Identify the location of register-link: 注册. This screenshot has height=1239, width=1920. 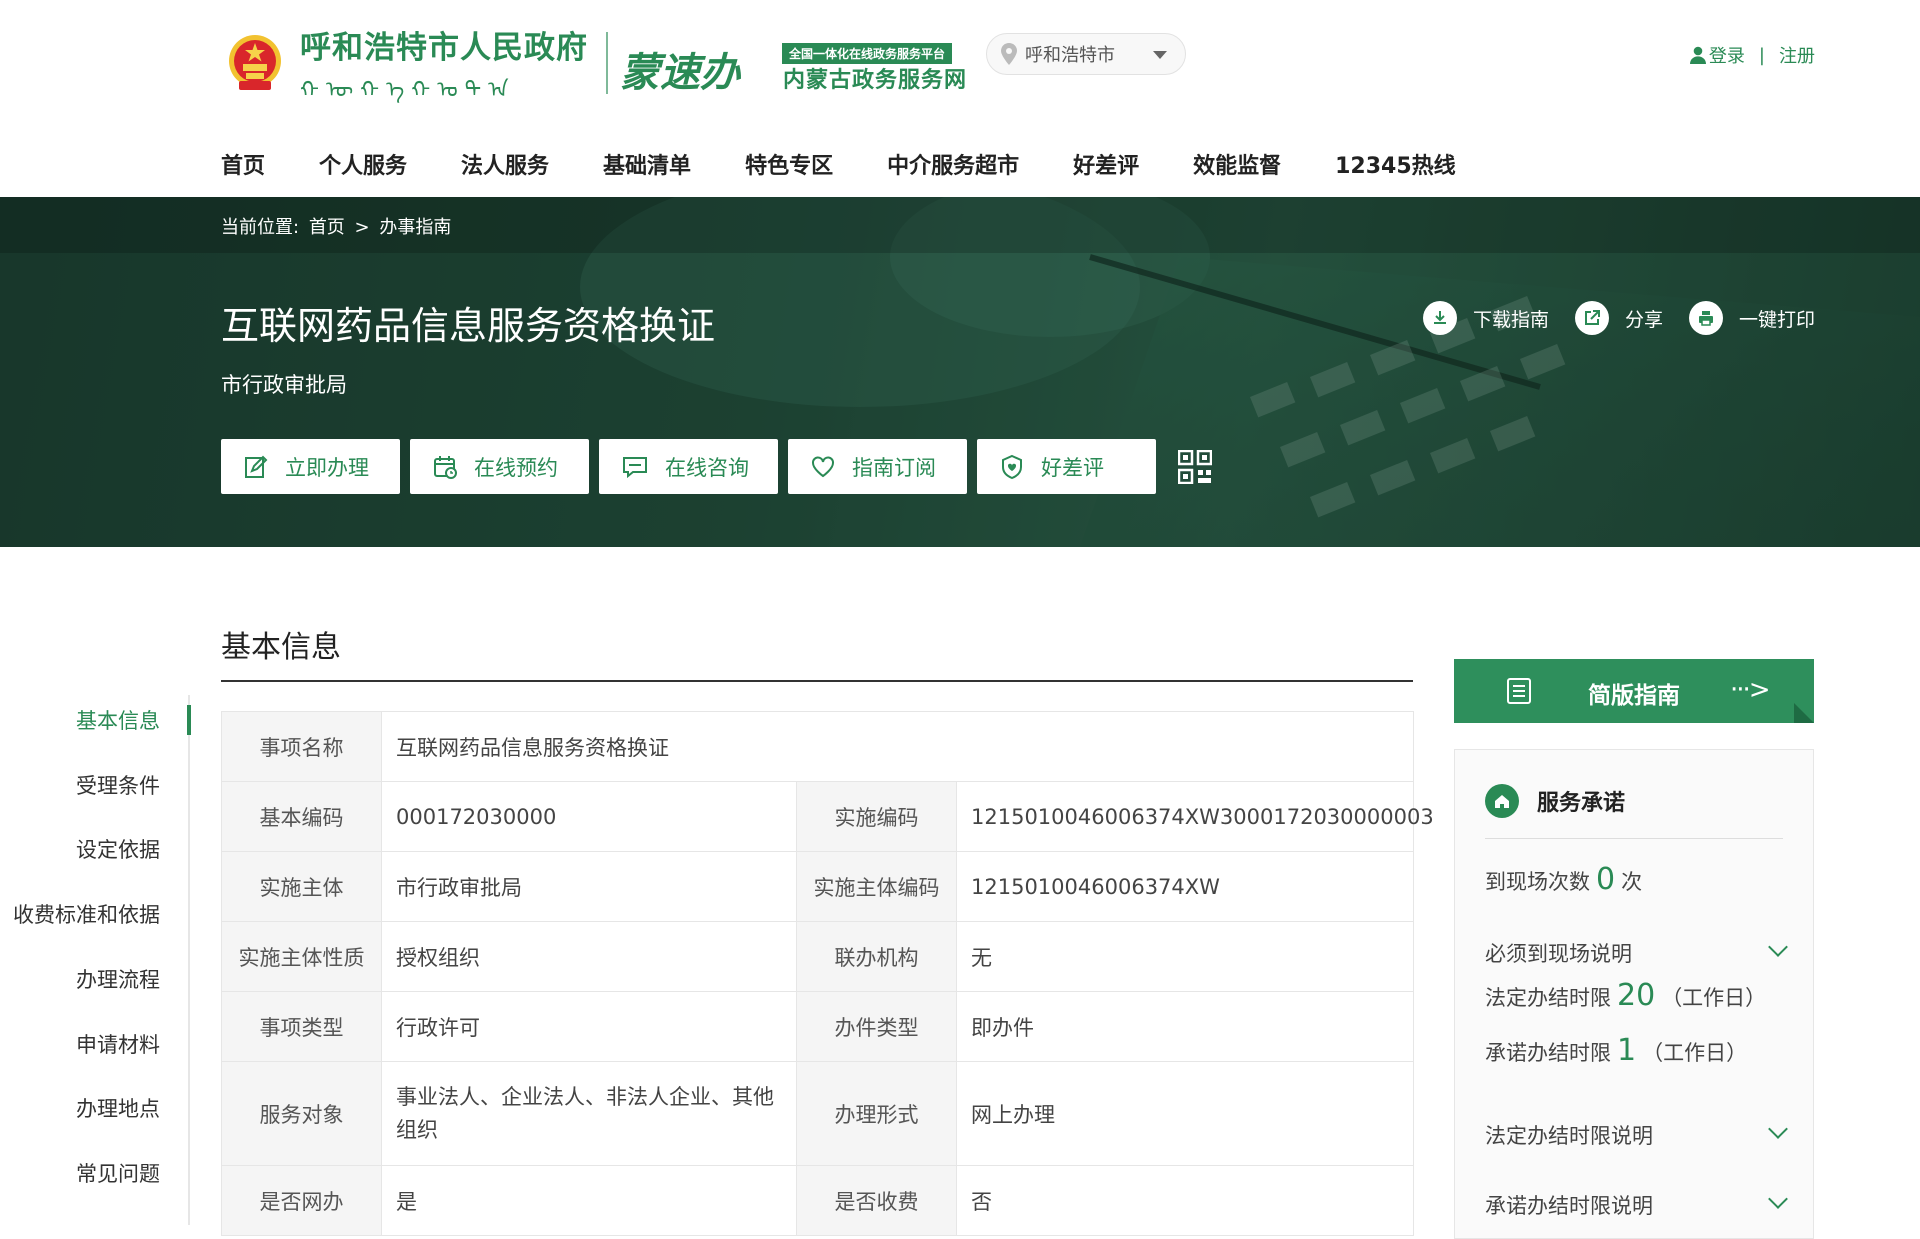
(1797, 55).